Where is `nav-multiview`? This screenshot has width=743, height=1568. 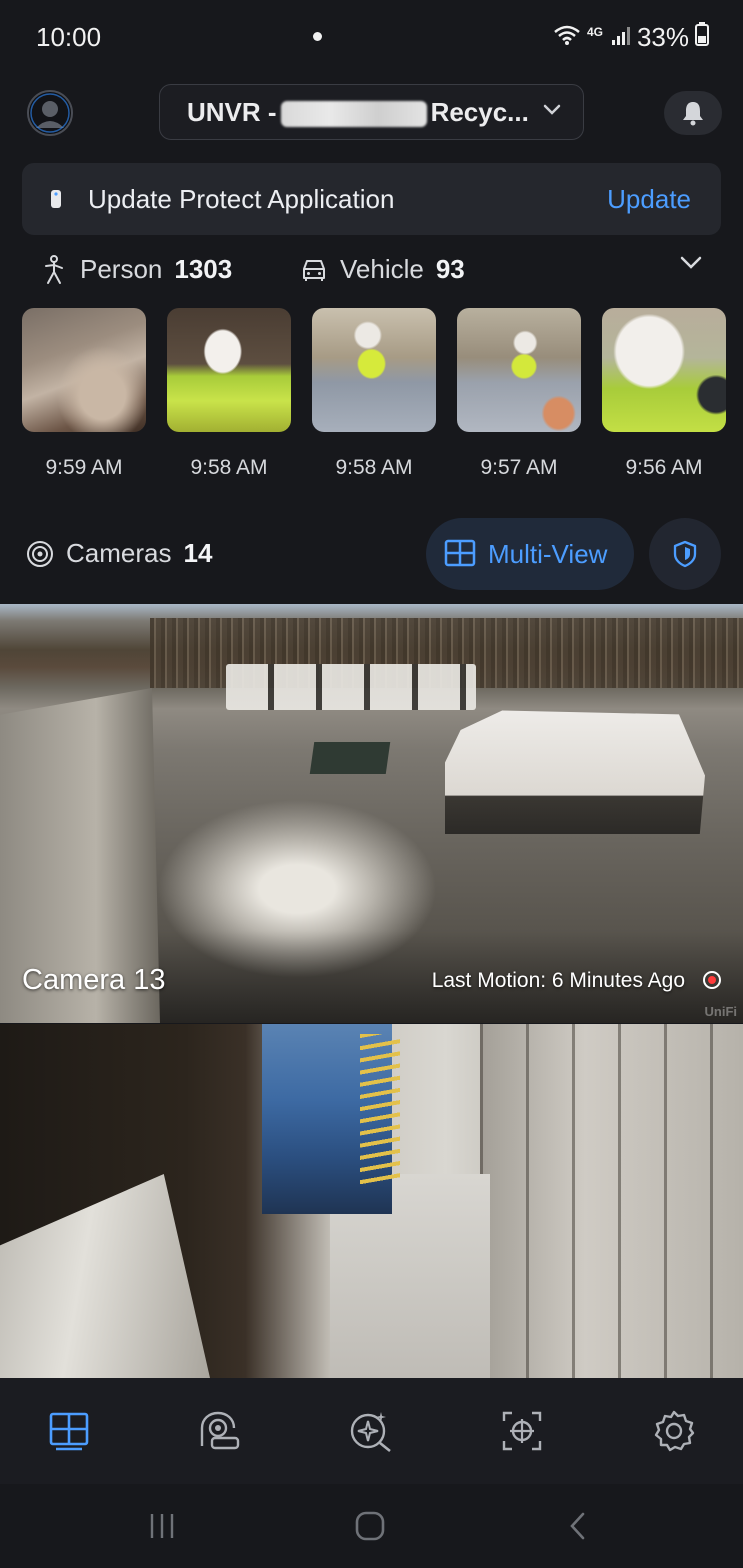
nav-multiview is located at coordinates (69, 1431).